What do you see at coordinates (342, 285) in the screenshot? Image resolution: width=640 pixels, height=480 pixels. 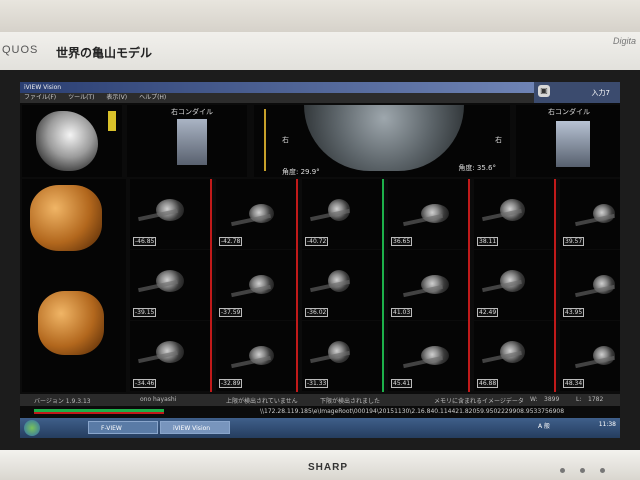 I see `slice-view: -36.02` at bounding box center [342, 285].